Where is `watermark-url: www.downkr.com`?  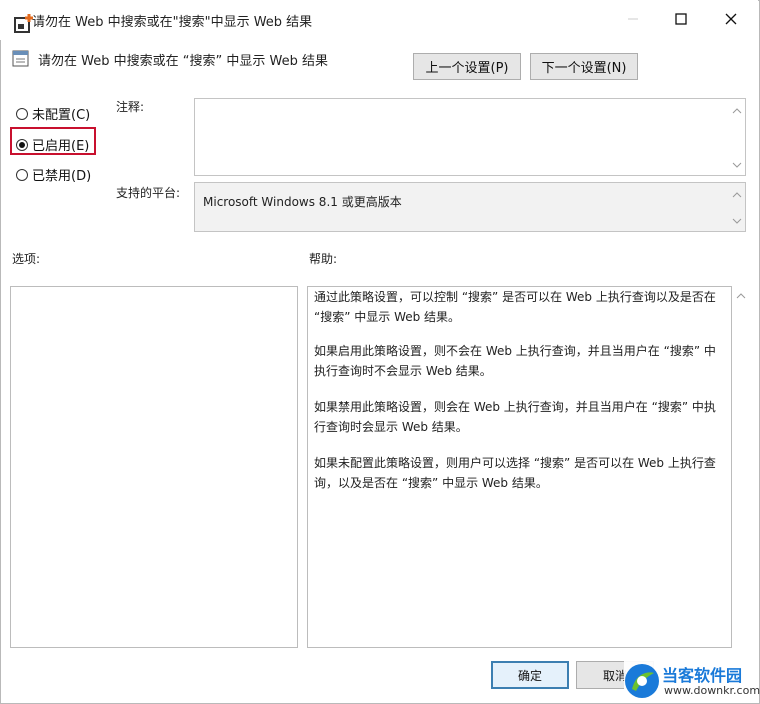
watermark-url: www.downkr.com is located at coordinates (712, 690).